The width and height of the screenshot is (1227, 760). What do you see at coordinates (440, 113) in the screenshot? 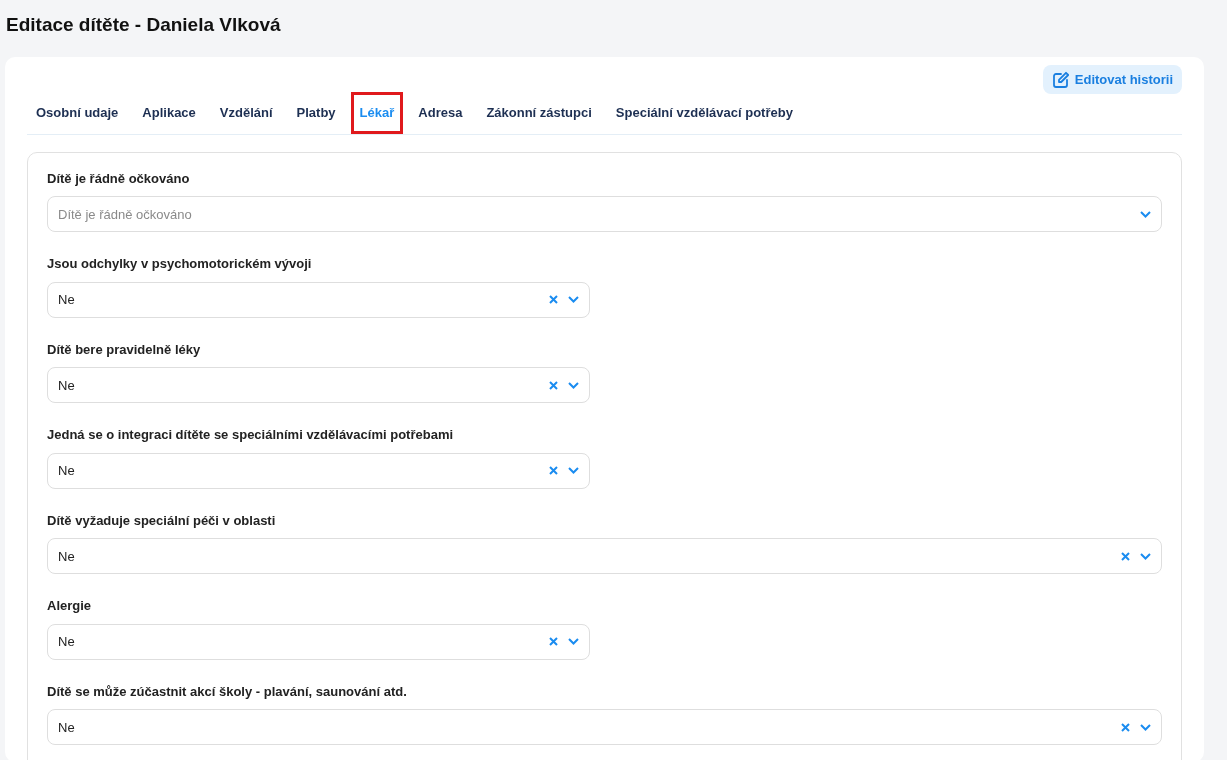
I see `tab: Adresa` at bounding box center [440, 113].